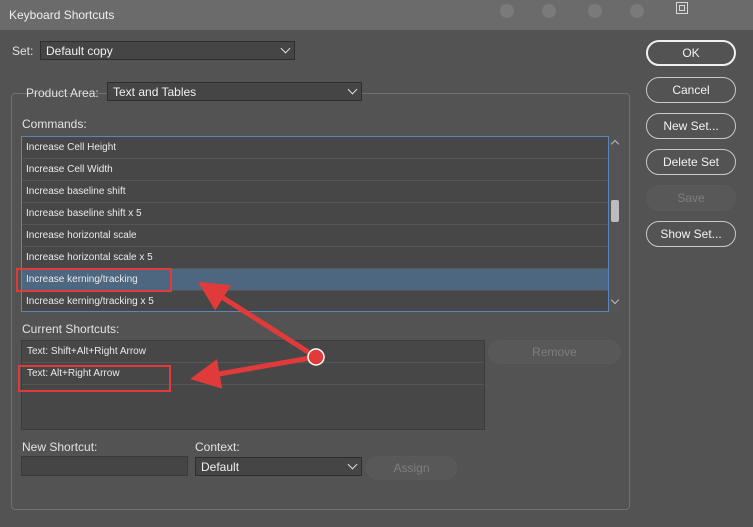  What do you see at coordinates (254, 371) in the screenshot?
I see `arrow-to-shortcut` at bounding box center [254, 371].